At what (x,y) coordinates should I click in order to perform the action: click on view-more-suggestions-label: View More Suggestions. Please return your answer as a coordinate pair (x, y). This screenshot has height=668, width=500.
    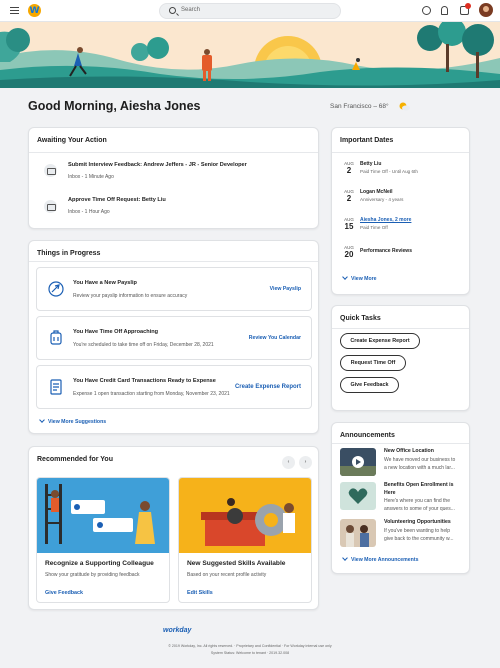
    Looking at the image, I should click on (77, 422).